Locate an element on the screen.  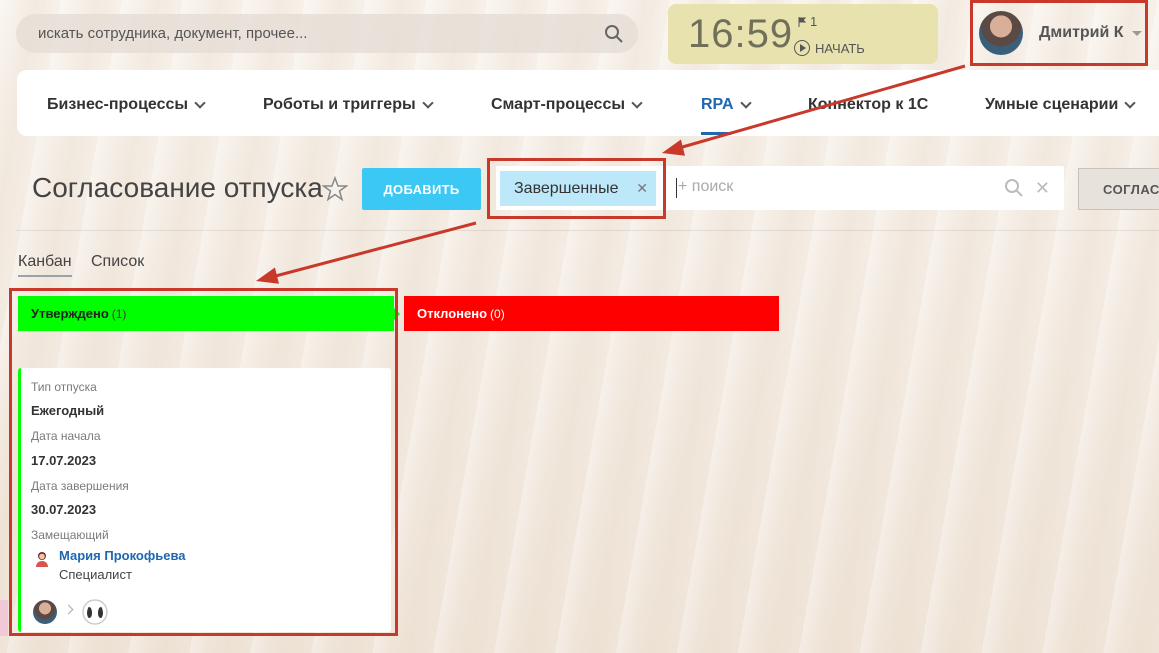
column-count: (0) is located at coordinates (497, 313).